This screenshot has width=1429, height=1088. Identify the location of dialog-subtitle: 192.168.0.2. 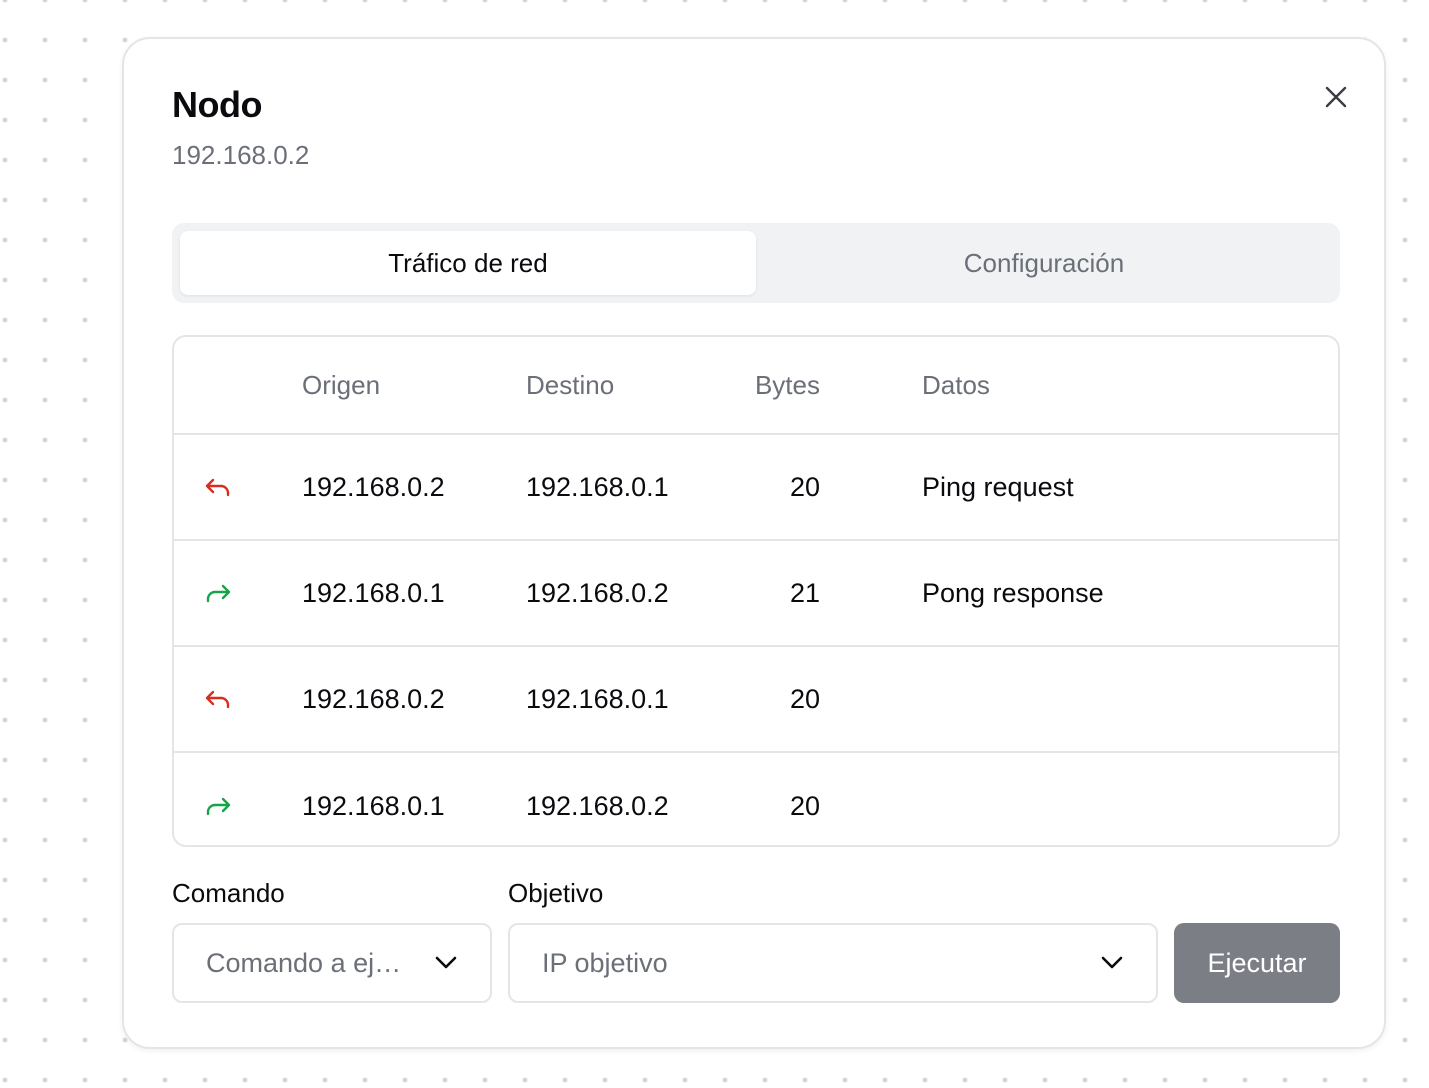
(241, 155).